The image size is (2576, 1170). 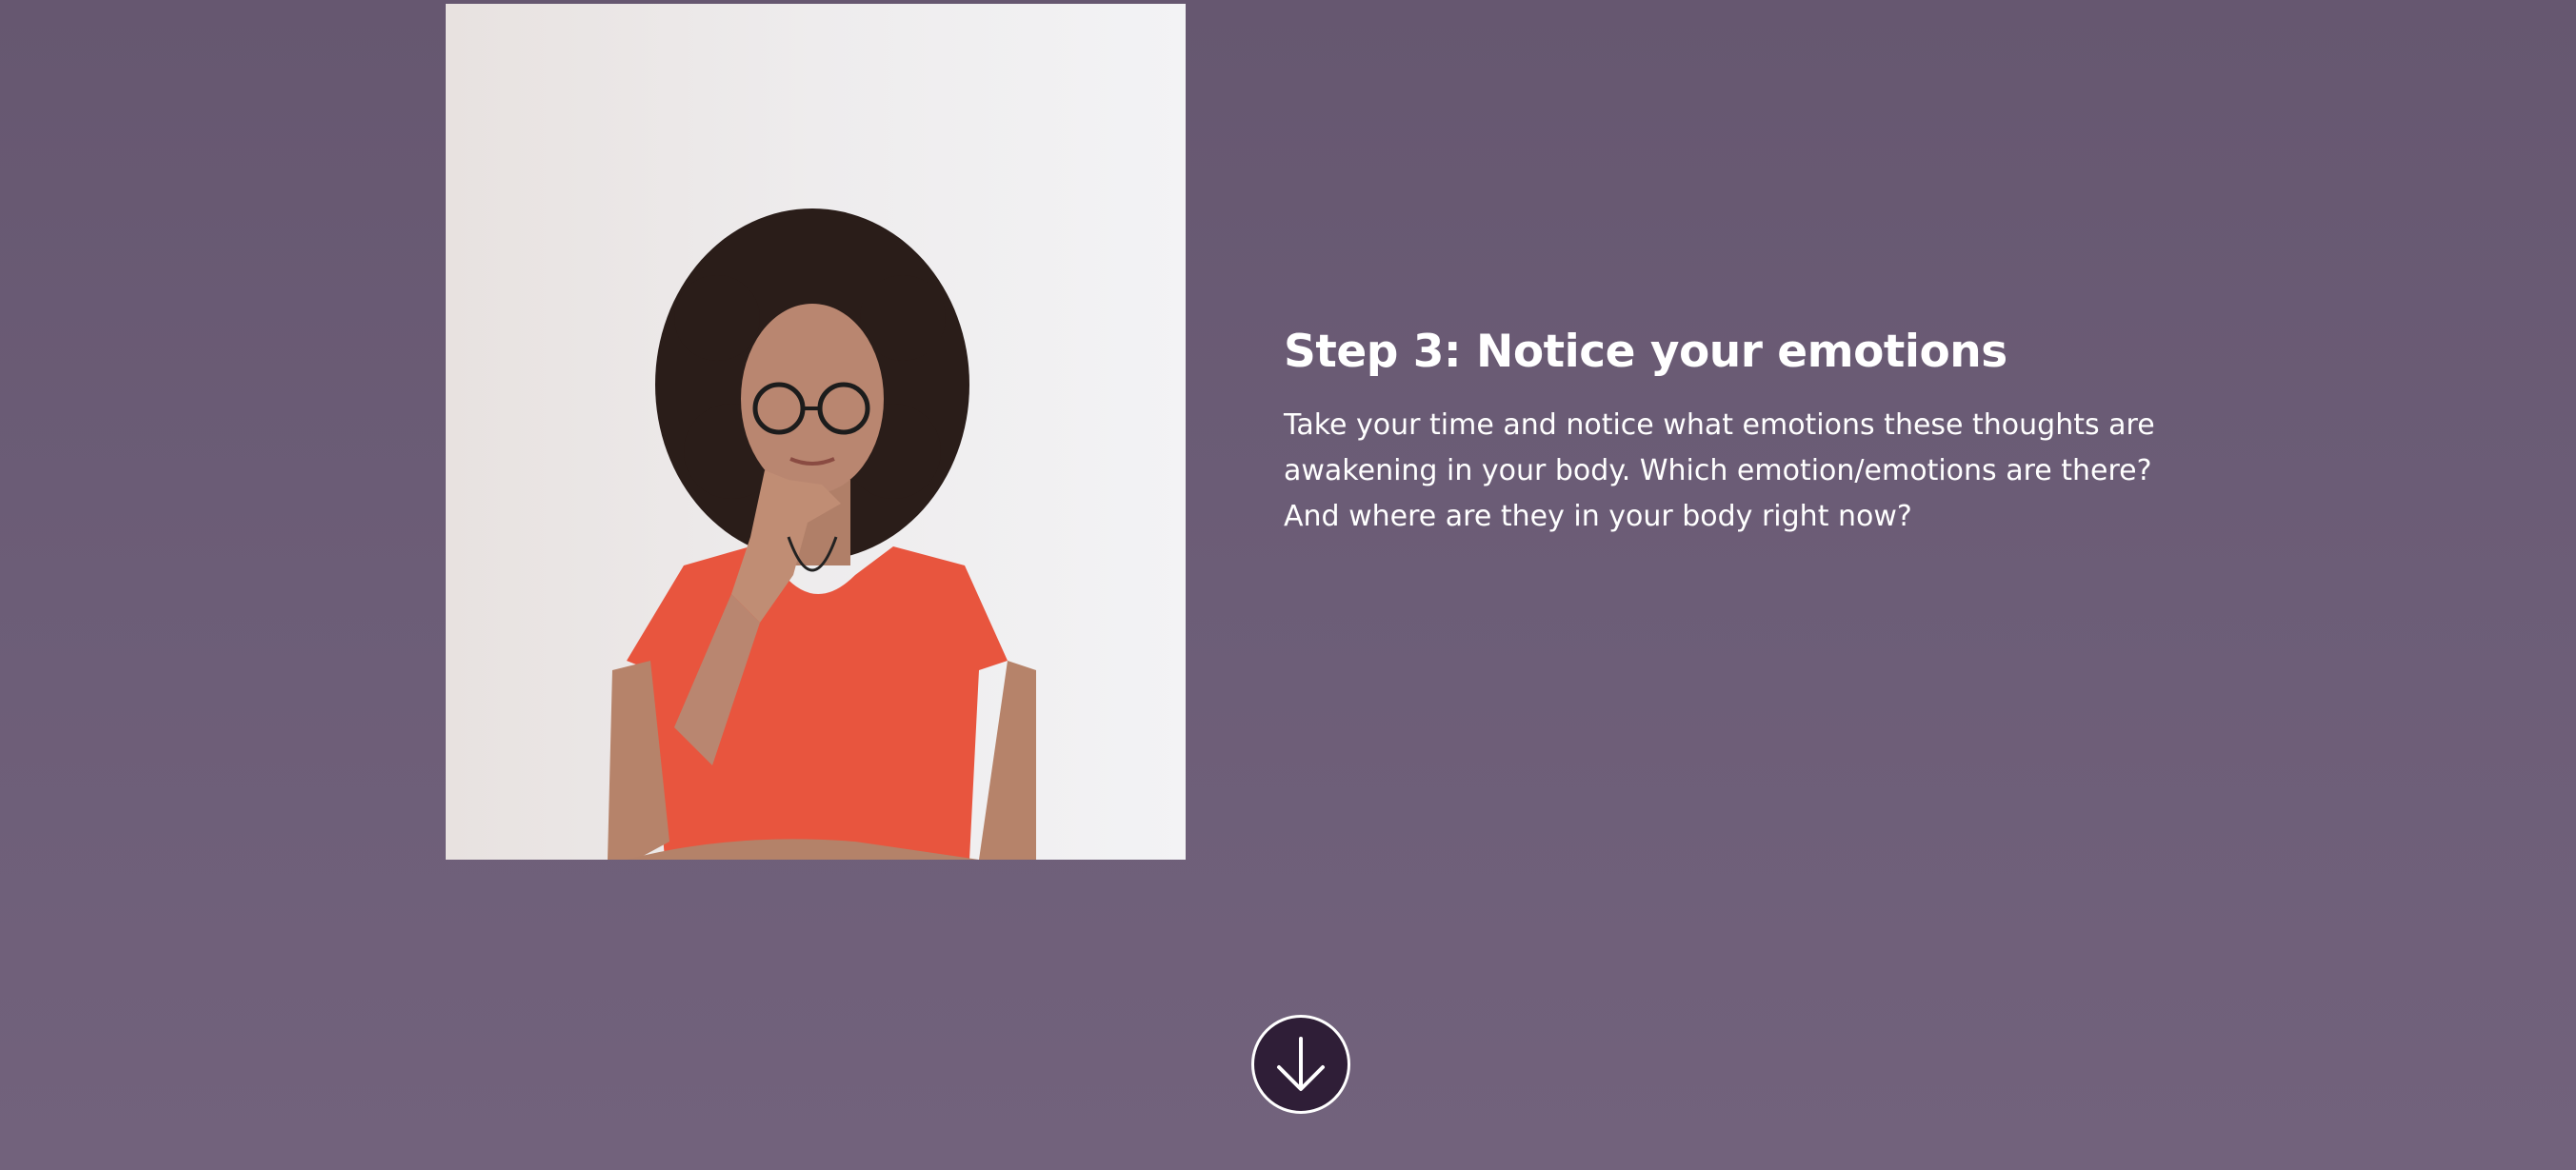 I want to click on arrow-down-icon, so click(x=1301, y=1064).